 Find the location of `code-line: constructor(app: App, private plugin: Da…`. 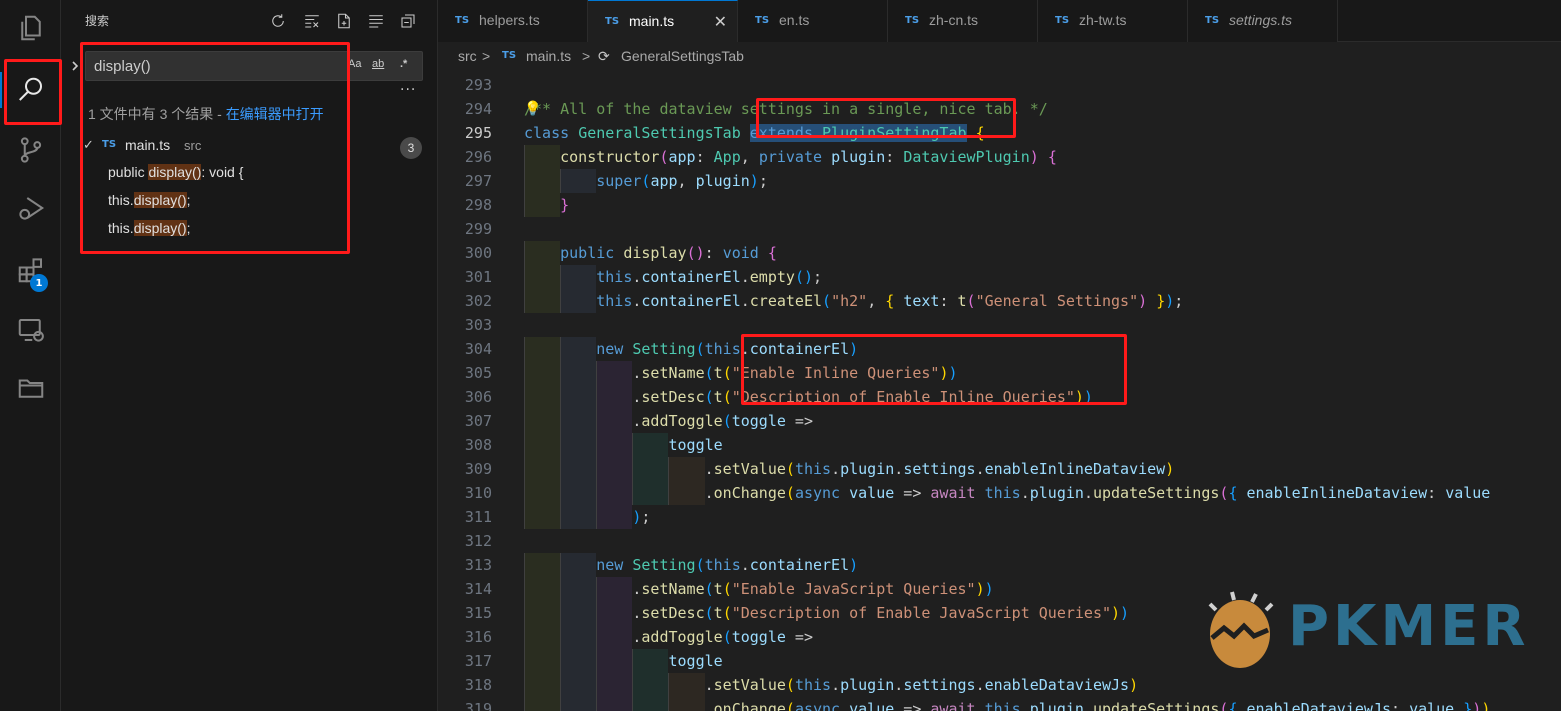

code-line: constructor(app: App, private plugin: Da… is located at coordinates (808, 157).